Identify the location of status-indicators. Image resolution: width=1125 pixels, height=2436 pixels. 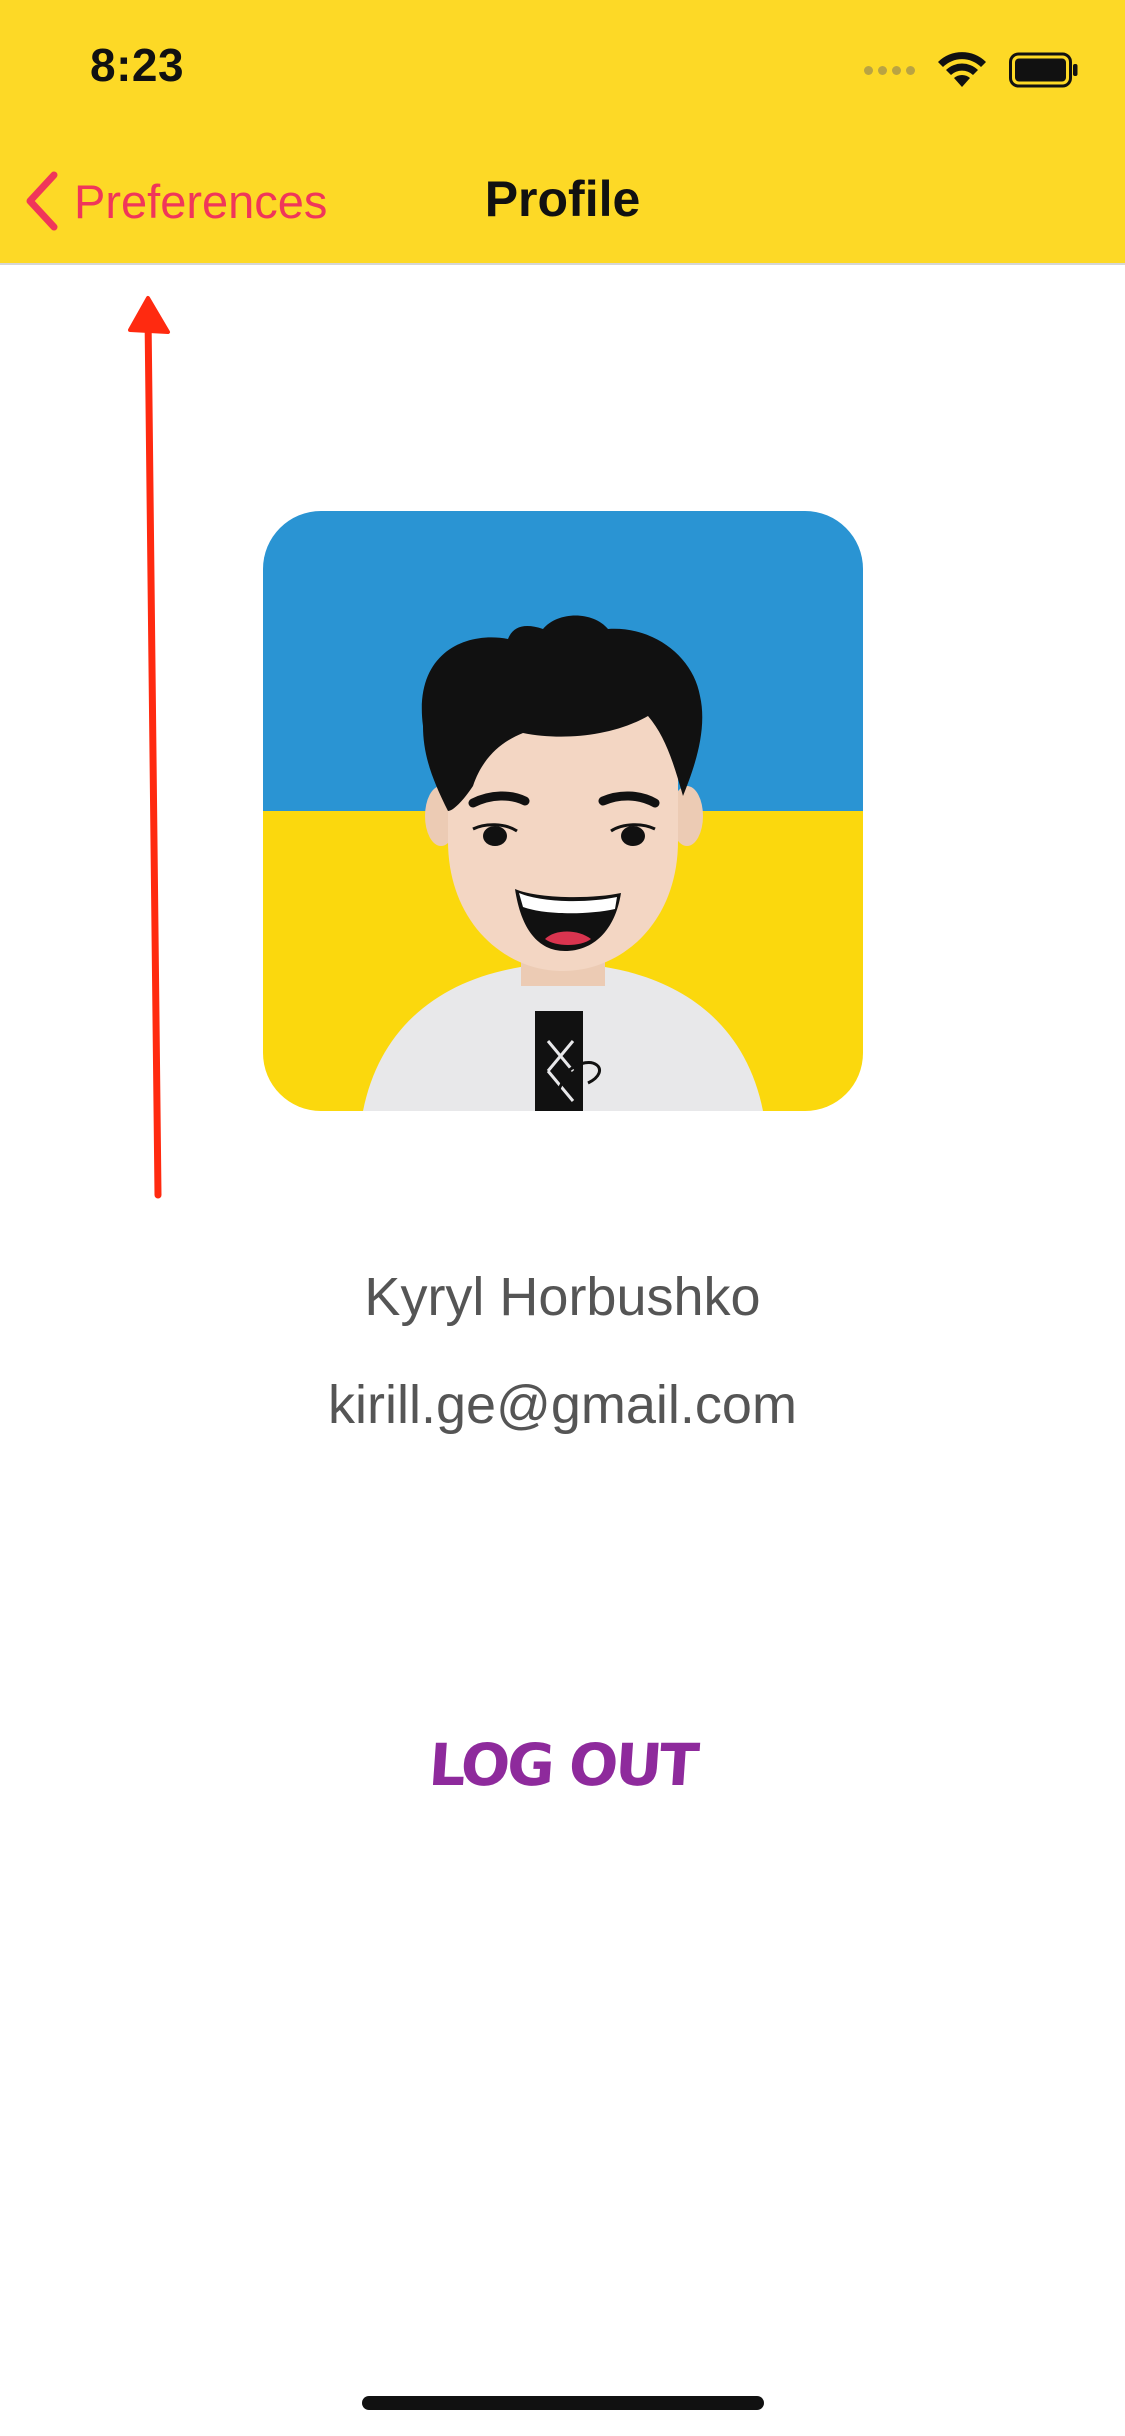
(969, 70).